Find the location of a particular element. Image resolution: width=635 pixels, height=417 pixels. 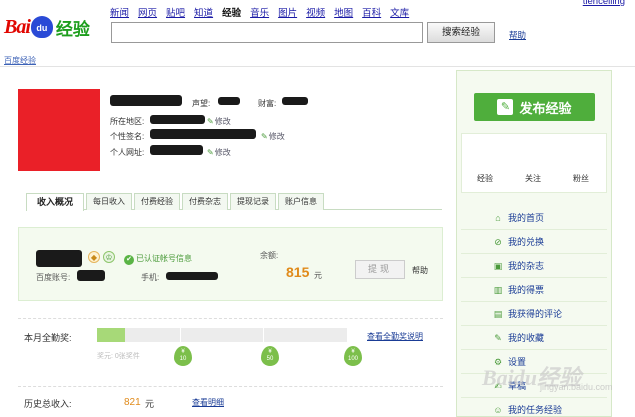

milestone-10-glyph: ¥ is located at coordinates (183, 352).